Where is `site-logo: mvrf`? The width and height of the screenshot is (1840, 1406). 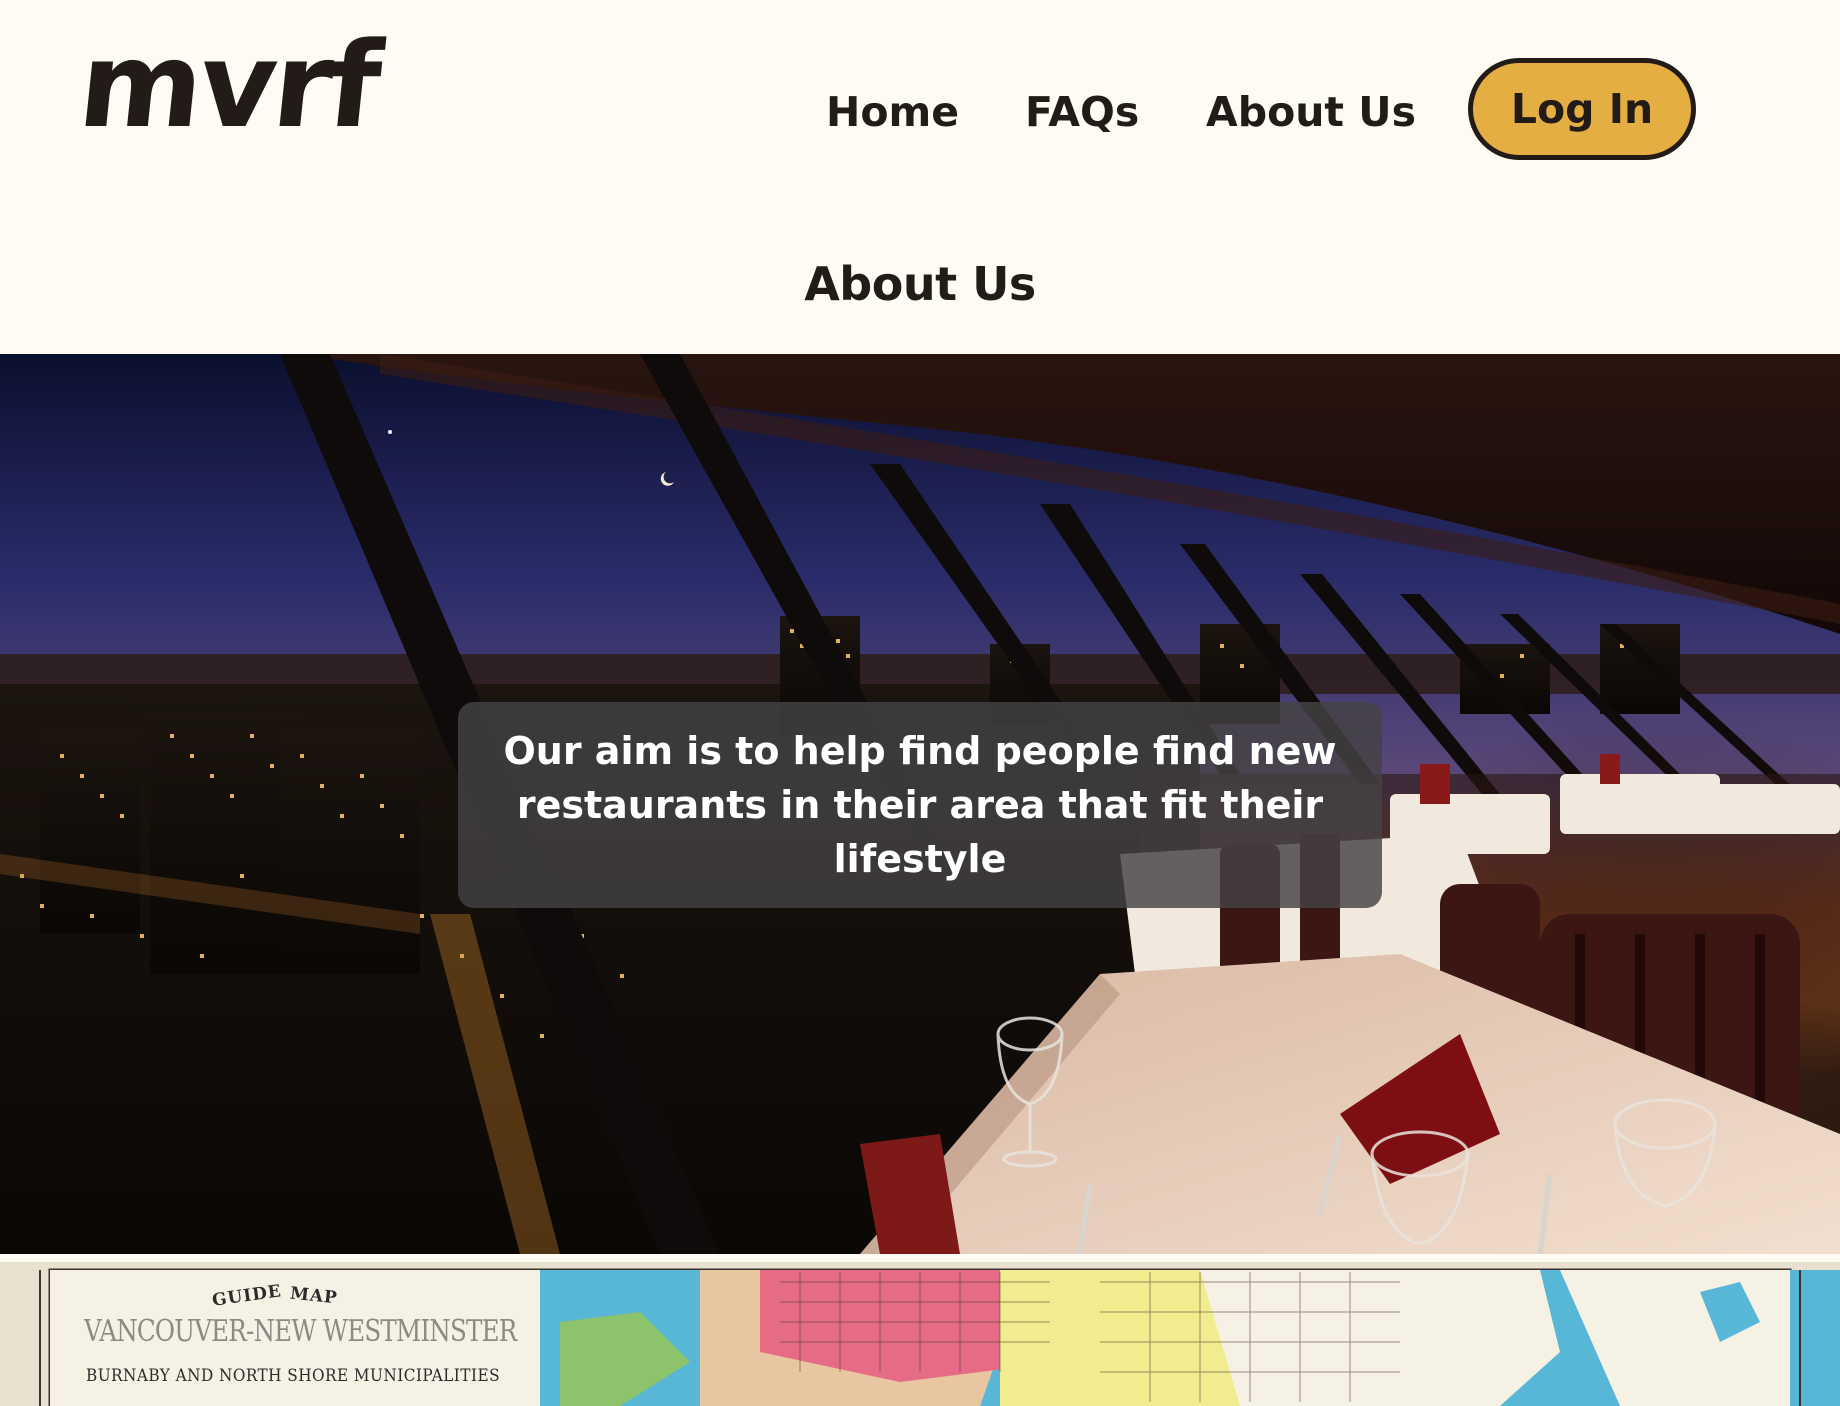
site-logo: mvrf is located at coordinates (229, 85).